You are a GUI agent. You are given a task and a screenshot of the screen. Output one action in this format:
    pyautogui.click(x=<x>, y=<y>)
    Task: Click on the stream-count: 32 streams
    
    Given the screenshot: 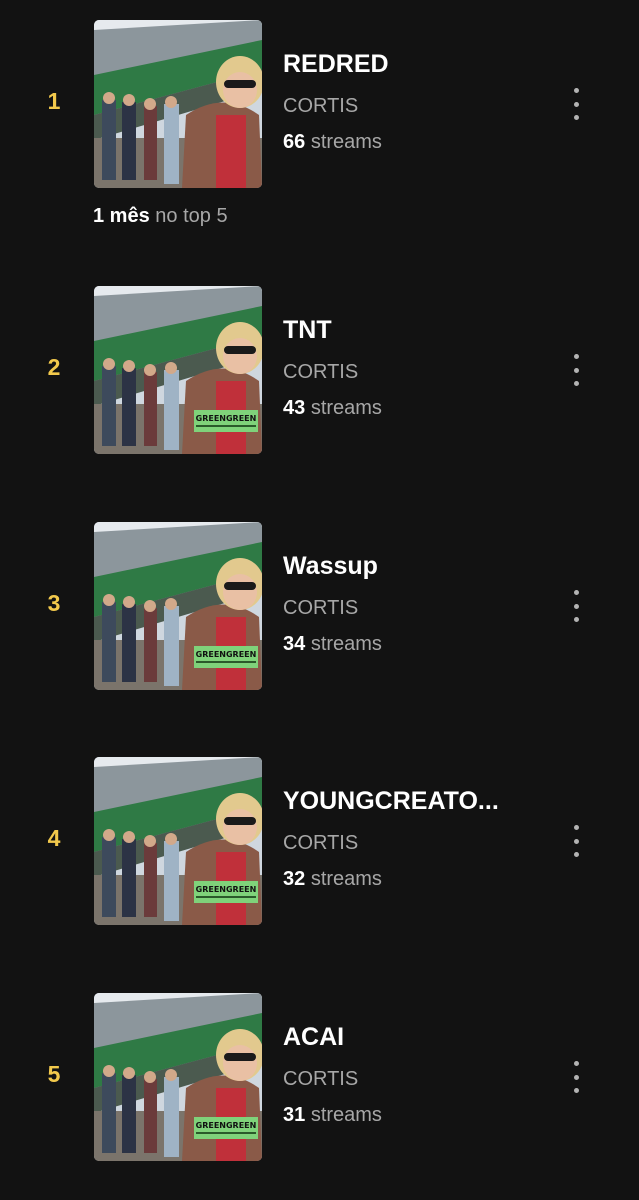 What is the action you would take?
    pyautogui.click(x=332, y=879)
    